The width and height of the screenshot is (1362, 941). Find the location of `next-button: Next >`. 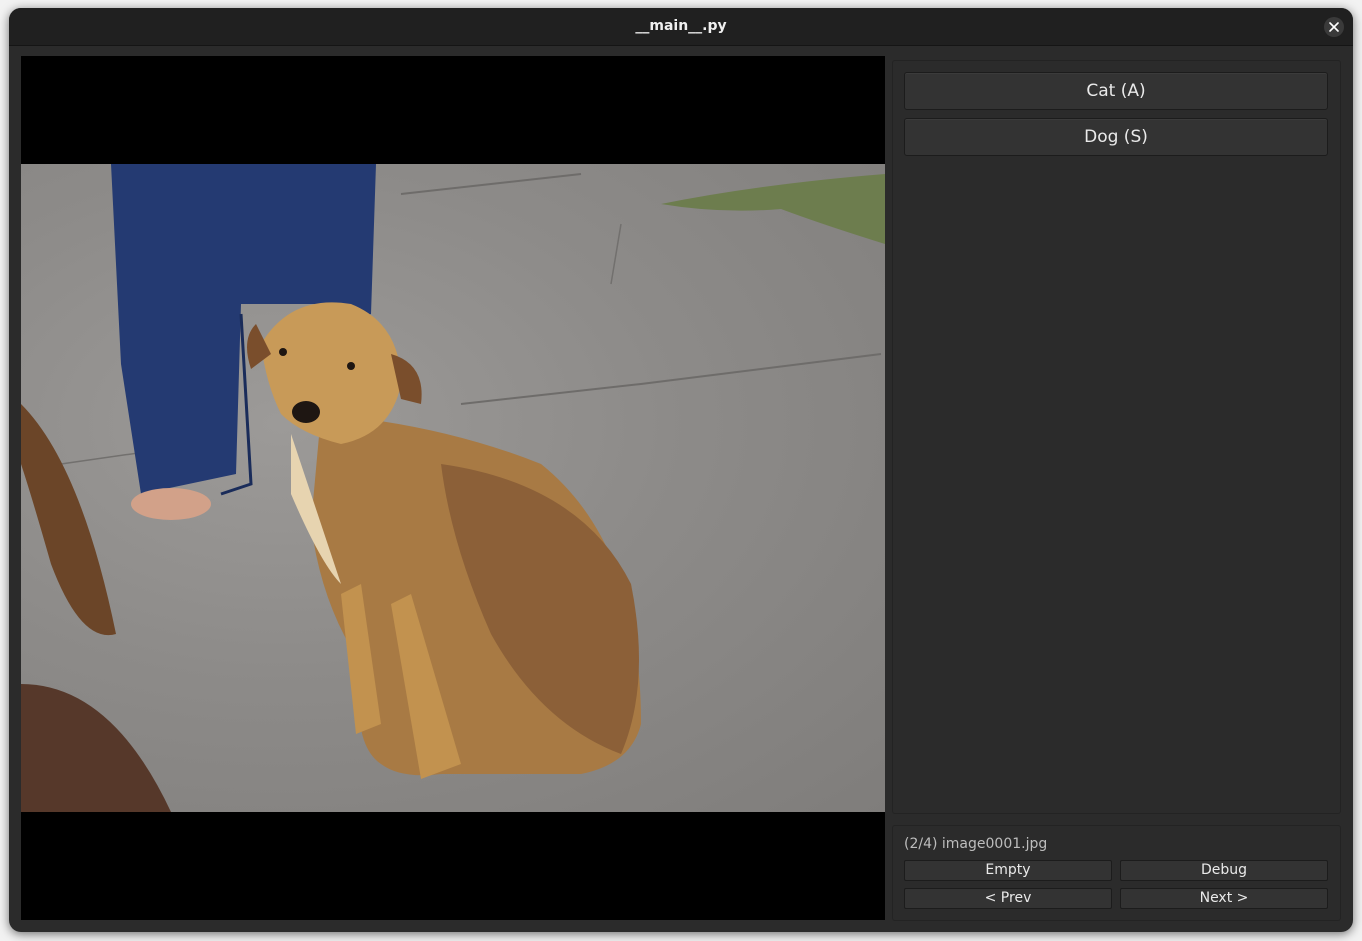

next-button: Next > is located at coordinates (1224, 898).